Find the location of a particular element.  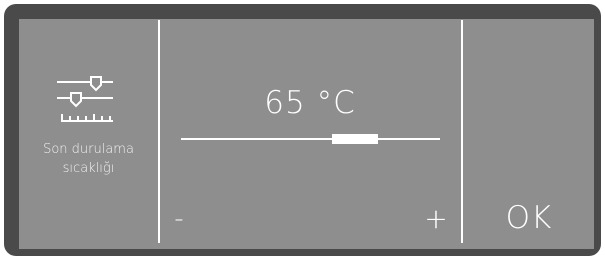

slider-track is located at coordinates (310, 139).